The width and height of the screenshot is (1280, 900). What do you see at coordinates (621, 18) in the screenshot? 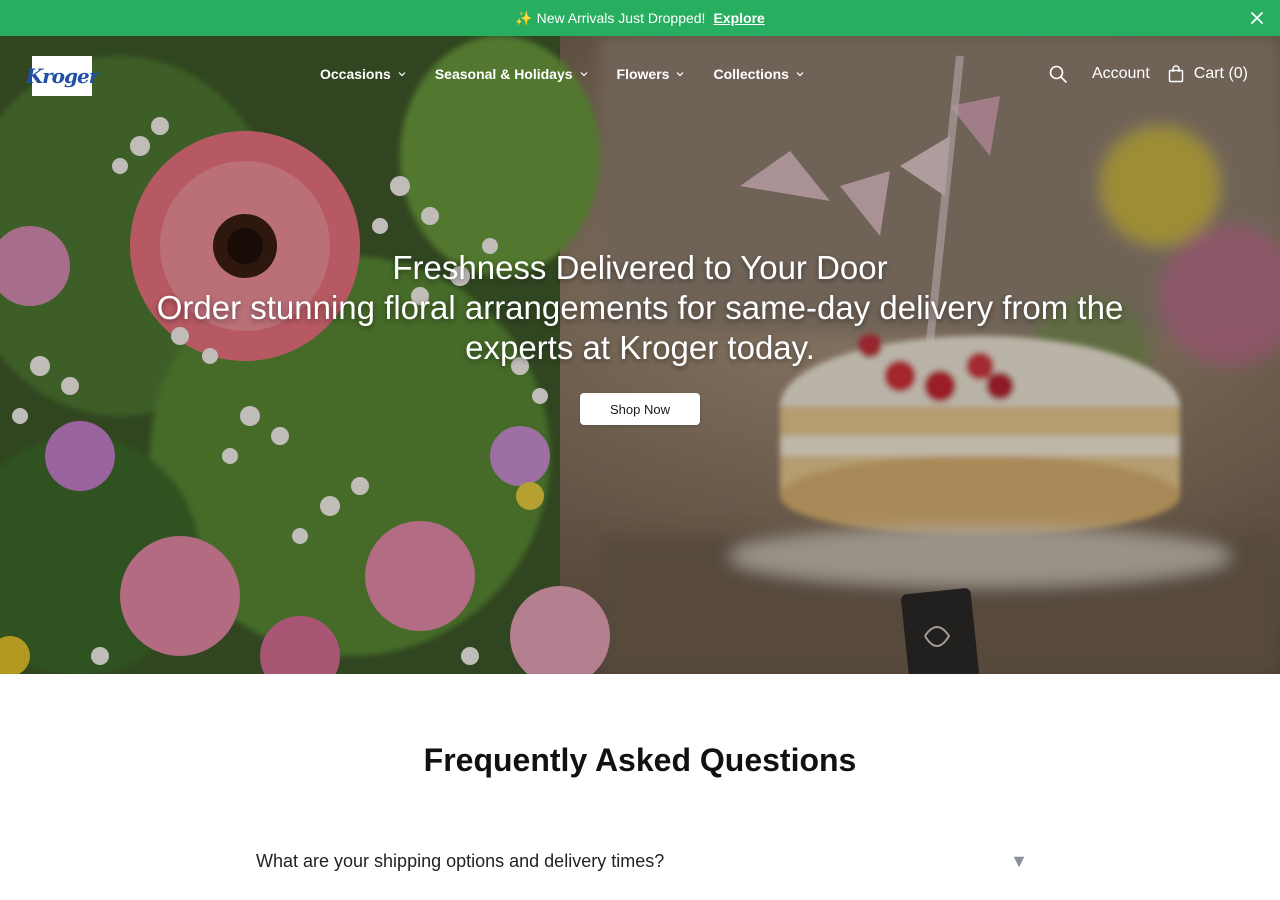
I see `announcement-text: New Arrivals Just Dropped!` at bounding box center [621, 18].